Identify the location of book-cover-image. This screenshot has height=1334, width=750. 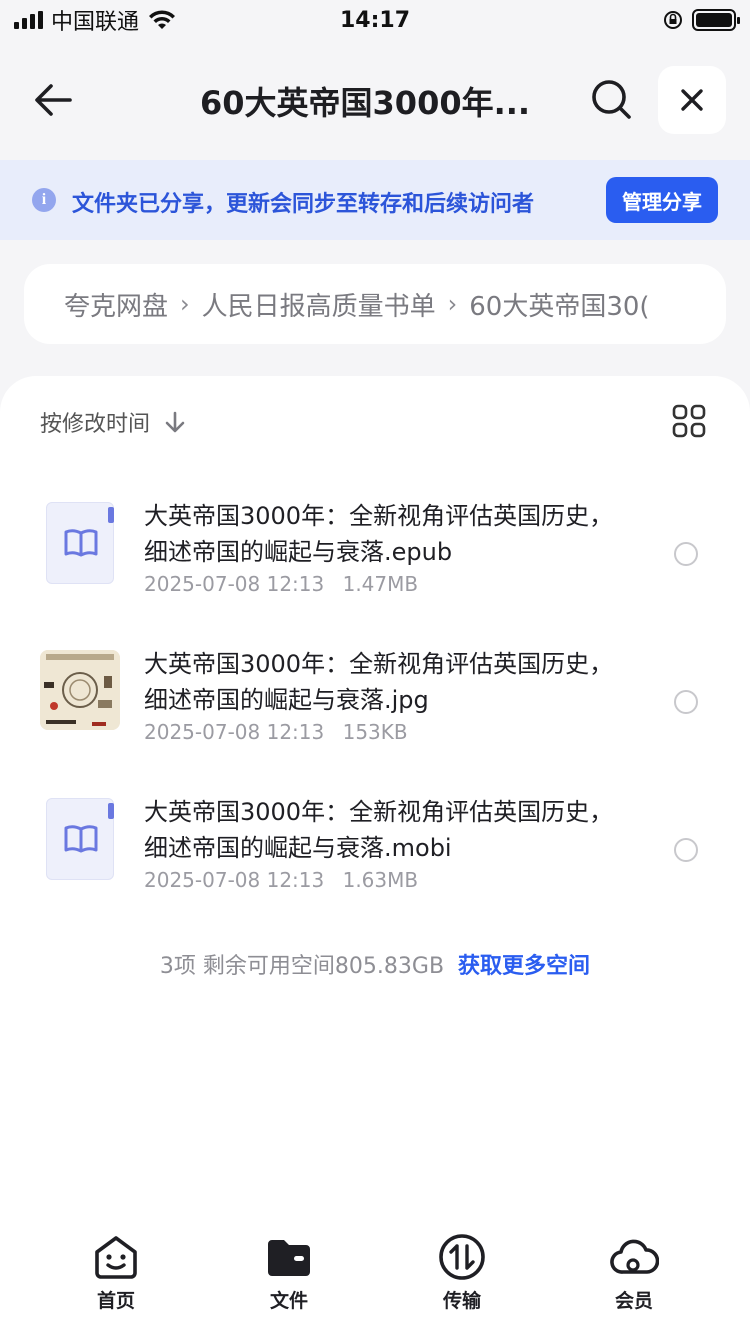
(80, 690).